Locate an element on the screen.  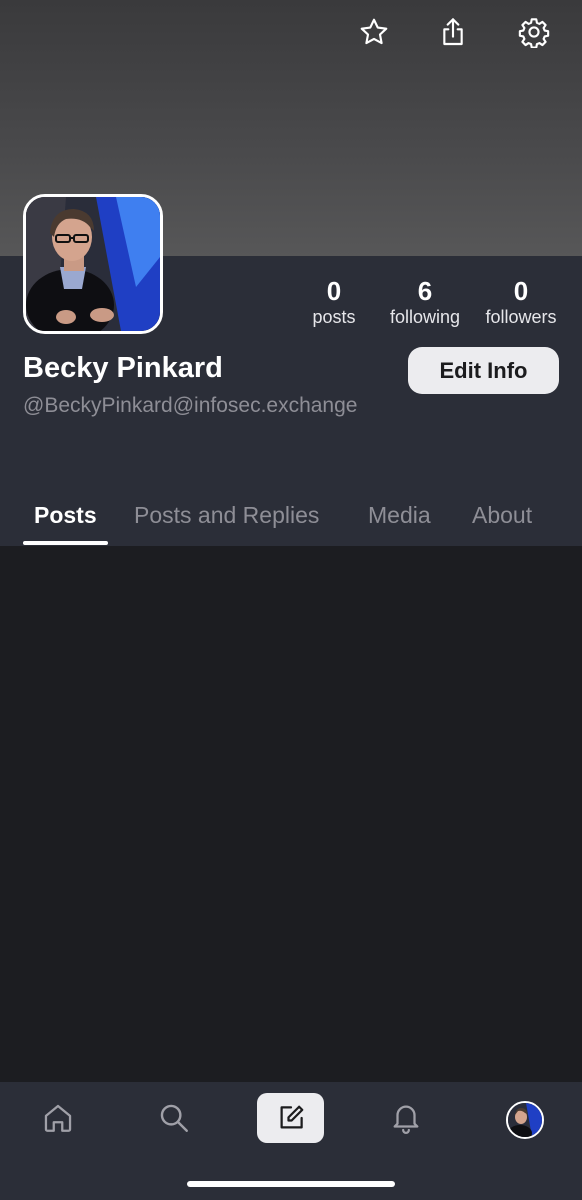
stat-following-label: following is located at coordinates (425, 317).